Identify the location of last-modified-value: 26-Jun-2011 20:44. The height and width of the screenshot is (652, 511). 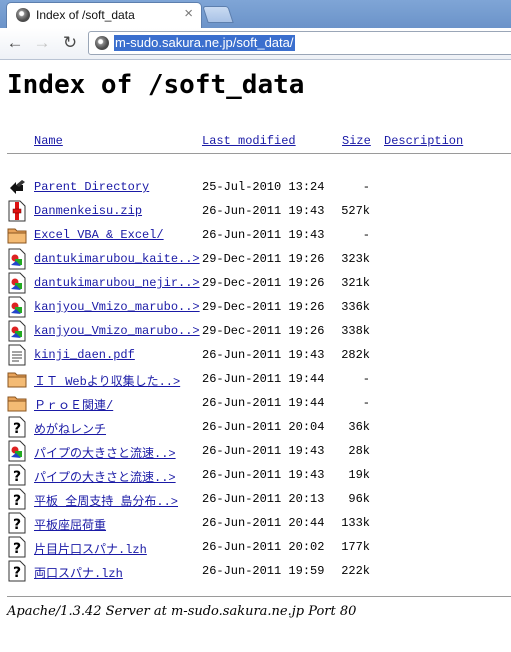
(263, 523).